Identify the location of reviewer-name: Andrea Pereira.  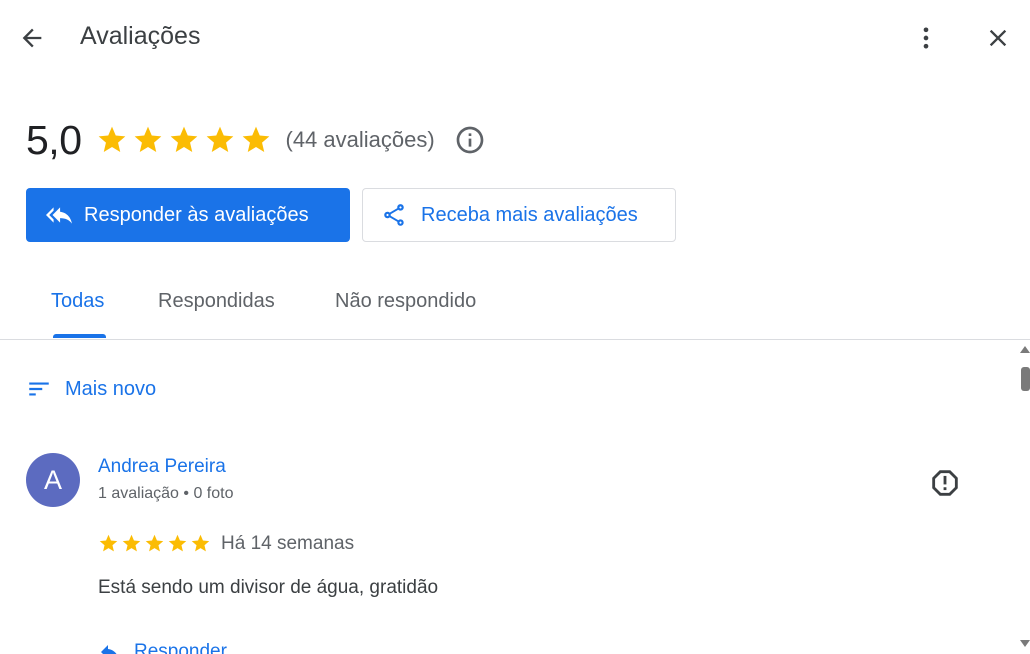
(162, 467).